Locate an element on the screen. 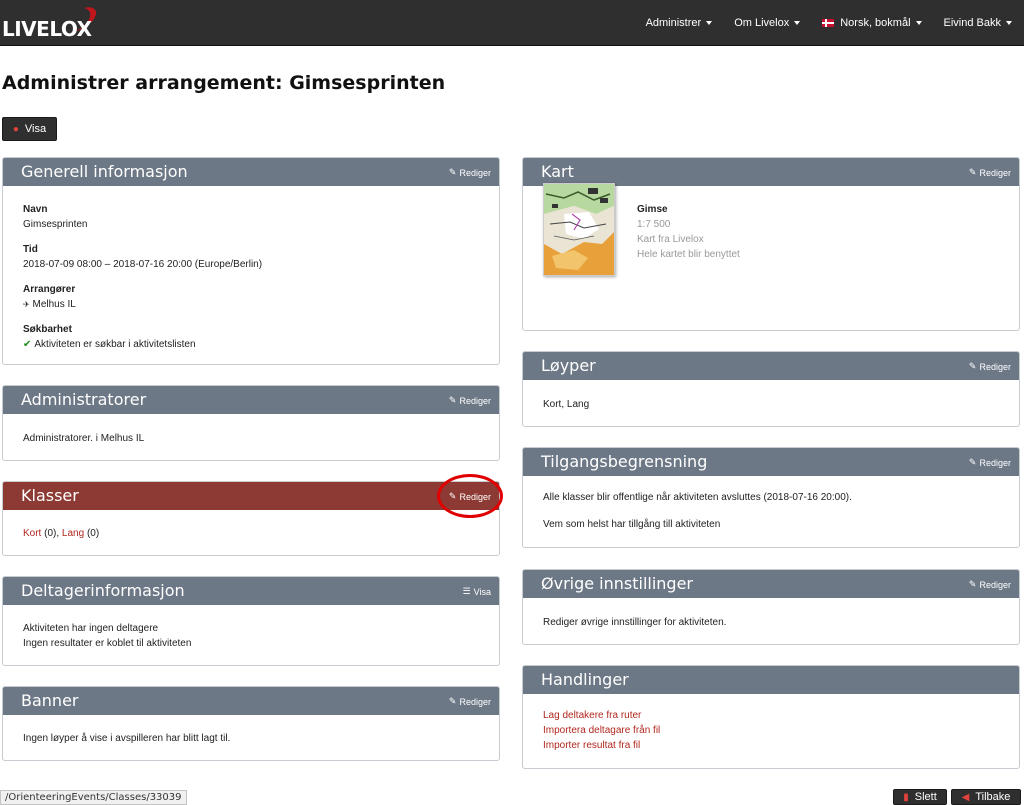  panel-title: Tilgangsbegrensning is located at coordinates (624, 461).